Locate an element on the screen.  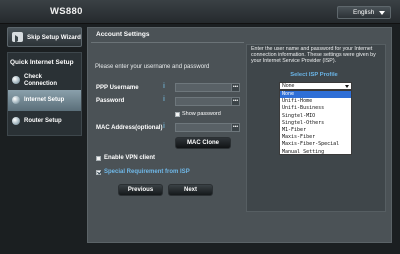
skip-setup-wizard-label: Skip Setup Wizard is located at coordinates (54, 37).